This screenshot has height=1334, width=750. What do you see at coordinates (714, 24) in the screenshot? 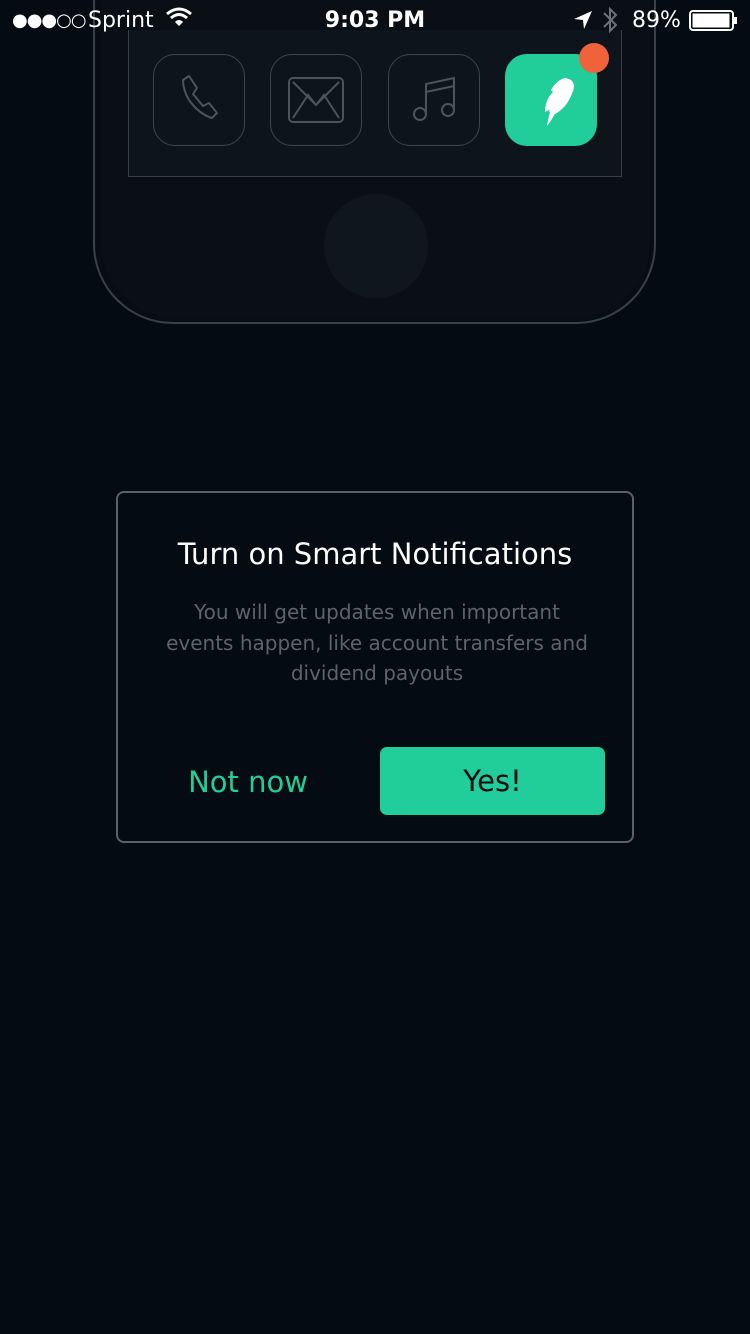
I see `battery-icon` at bounding box center [714, 24].